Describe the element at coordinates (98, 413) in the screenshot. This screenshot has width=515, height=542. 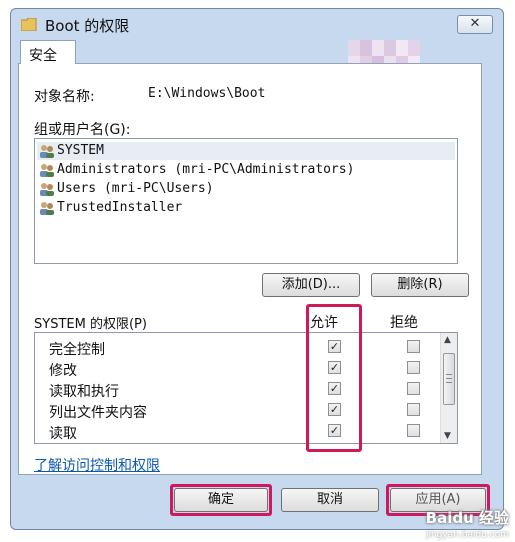
I see `permission-name: 列出文件夹内容` at that location.